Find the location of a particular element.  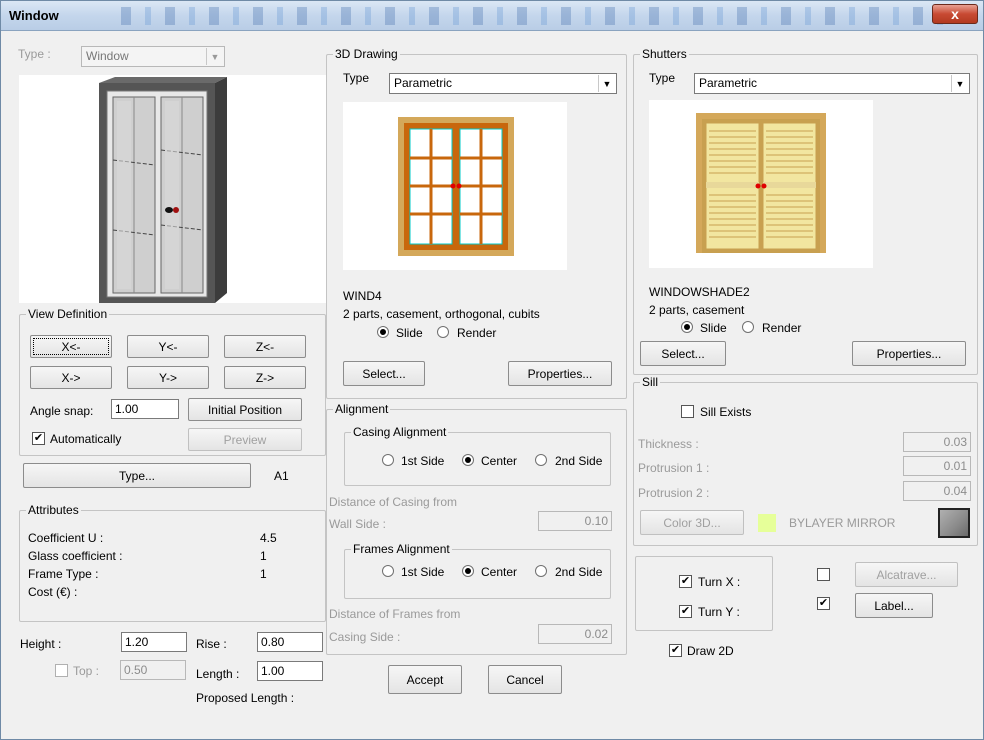

cost-label: Cost (€) : is located at coordinates (53, 592).